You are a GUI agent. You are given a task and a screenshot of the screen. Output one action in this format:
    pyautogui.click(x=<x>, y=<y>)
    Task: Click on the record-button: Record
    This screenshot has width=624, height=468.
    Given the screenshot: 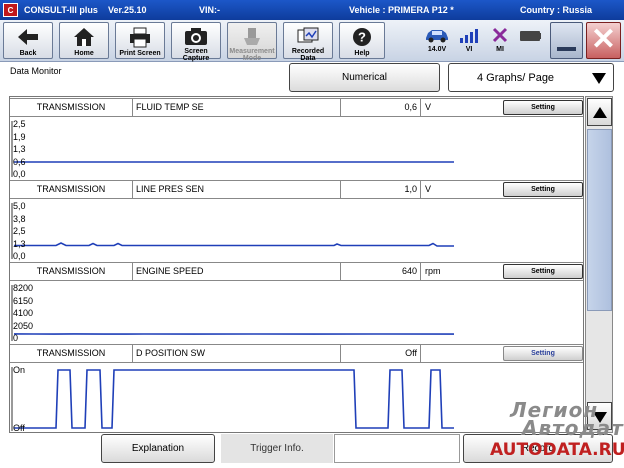 What is the action you would take?
    pyautogui.click(x=538, y=448)
    